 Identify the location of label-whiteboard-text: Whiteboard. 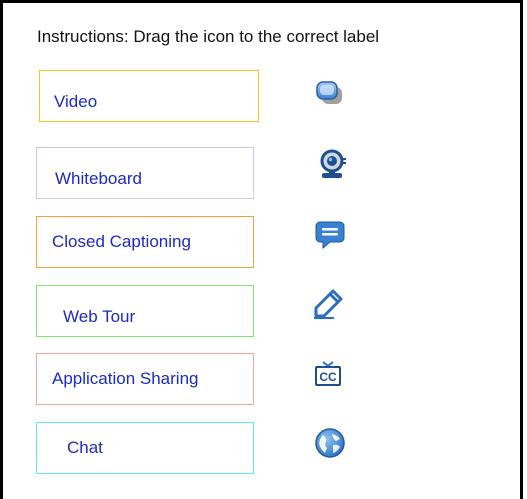
(98, 178).